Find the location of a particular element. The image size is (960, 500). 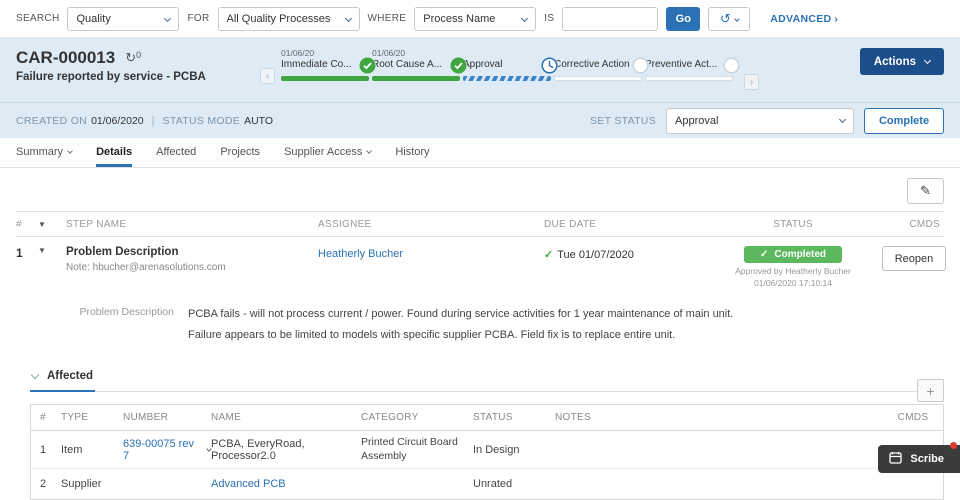

search-value-input is located at coordinates (610, 18).